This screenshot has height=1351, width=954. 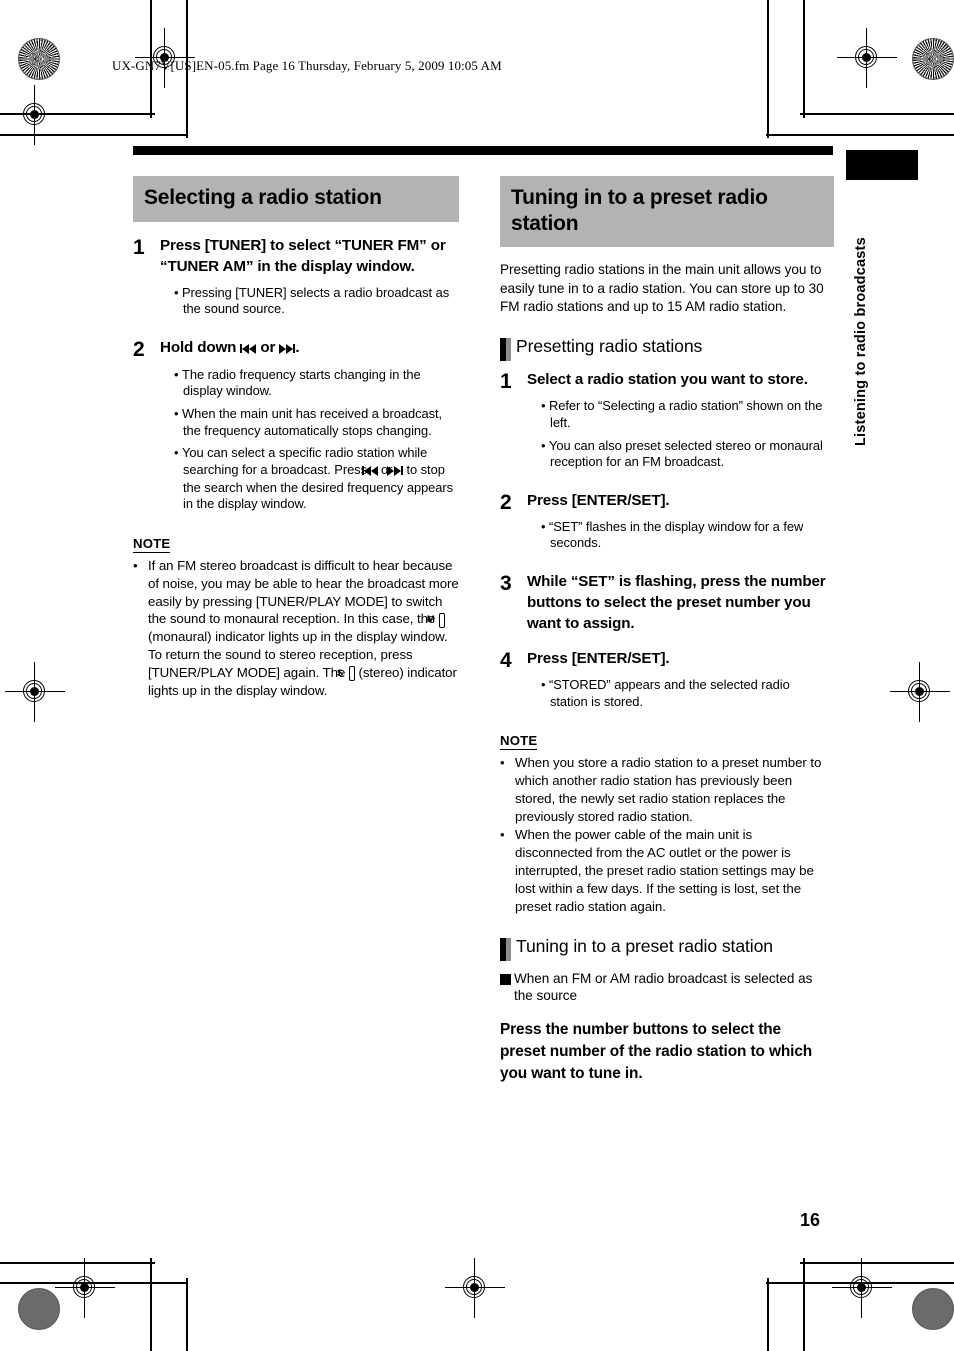 What do you see at coordinates (877, 1263) in the screenshot?
I see `crop-mark-bottom-right-h` at bounding box center [877, 1263].